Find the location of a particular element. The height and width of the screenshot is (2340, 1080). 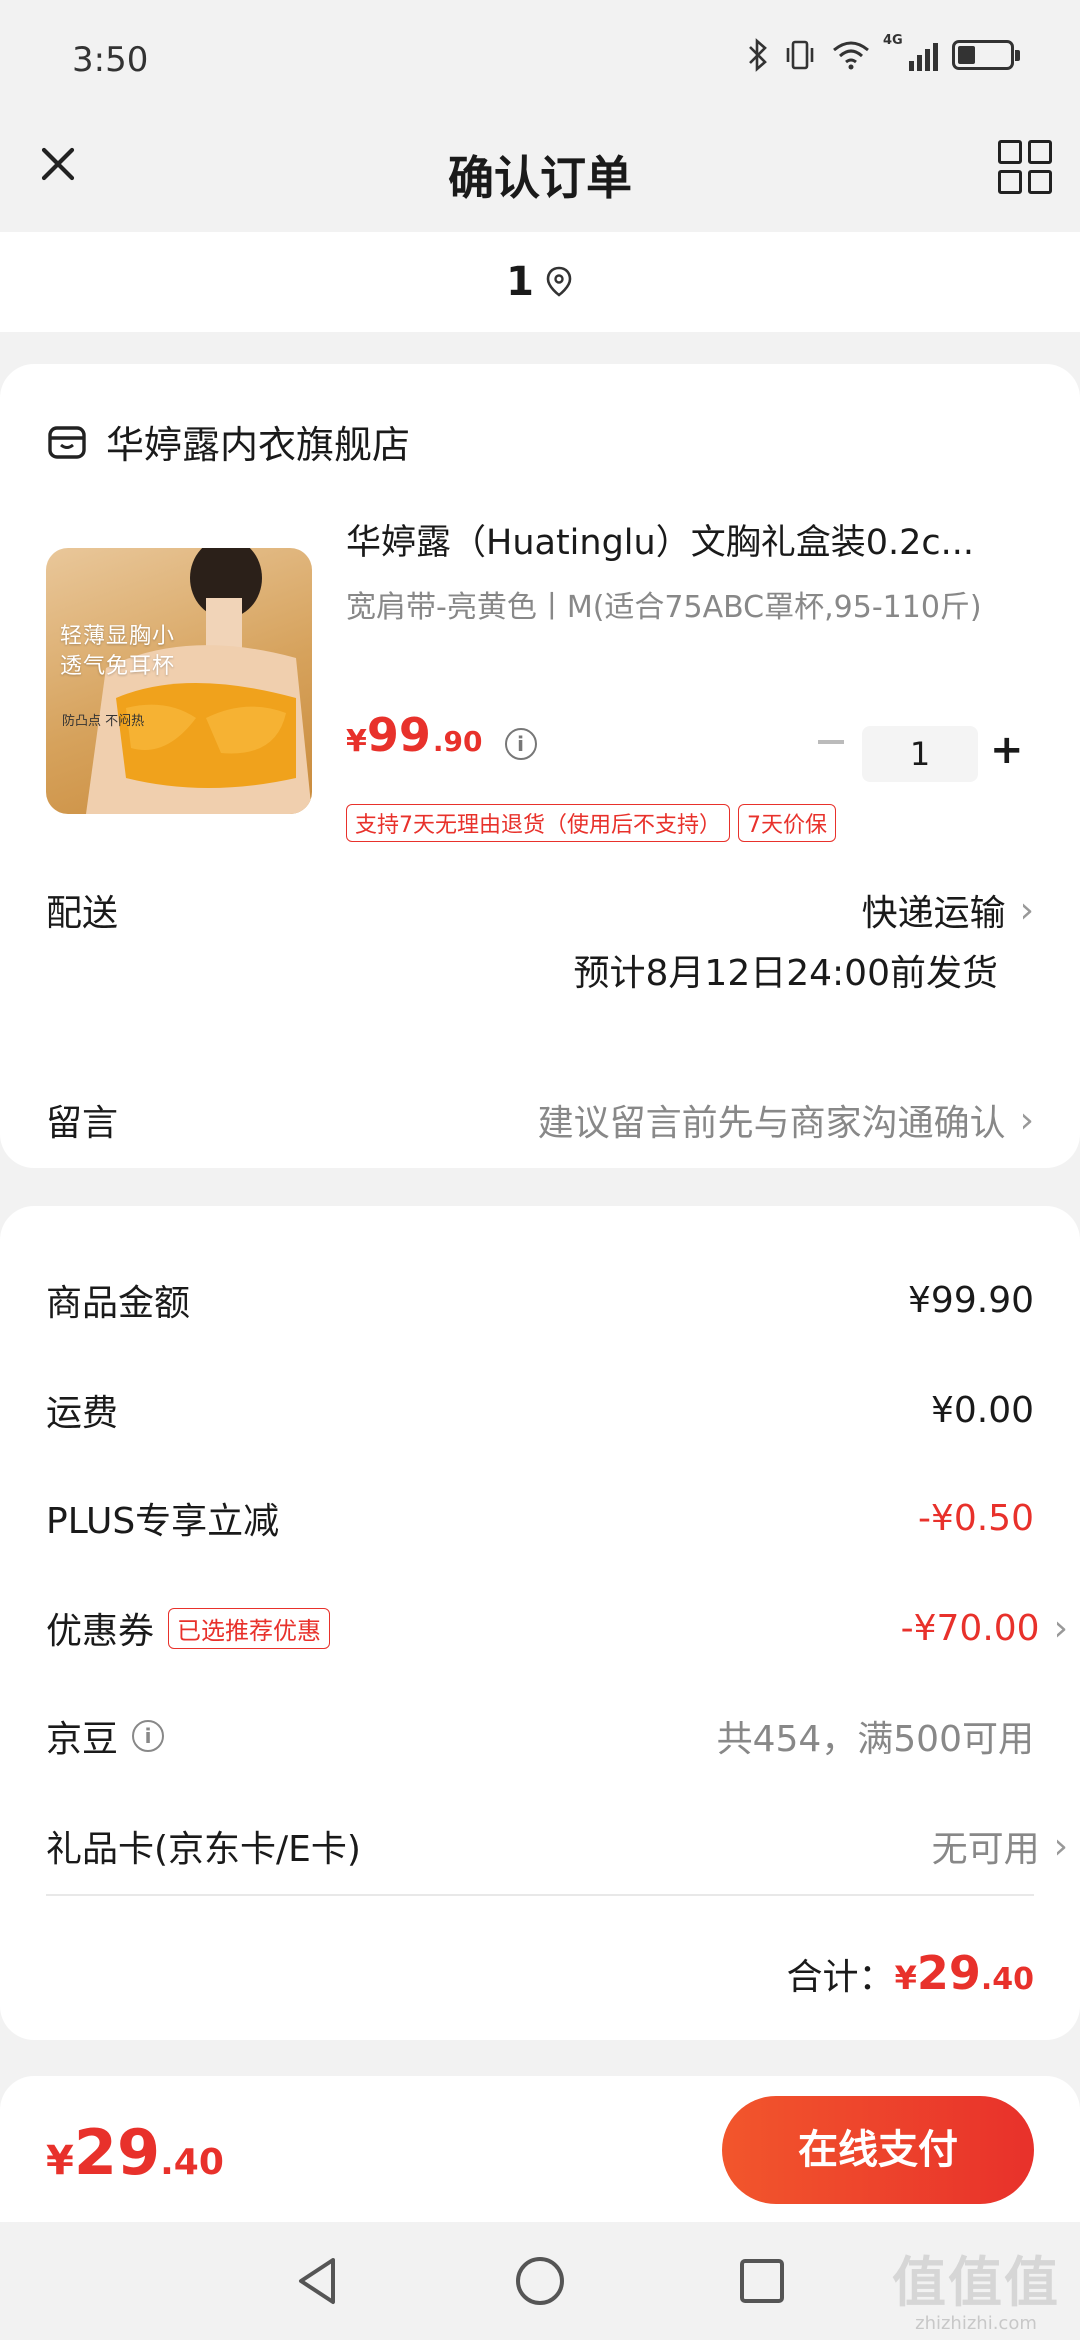

coupon-value: -¥70.00 is located at coordinates (970, 1628).